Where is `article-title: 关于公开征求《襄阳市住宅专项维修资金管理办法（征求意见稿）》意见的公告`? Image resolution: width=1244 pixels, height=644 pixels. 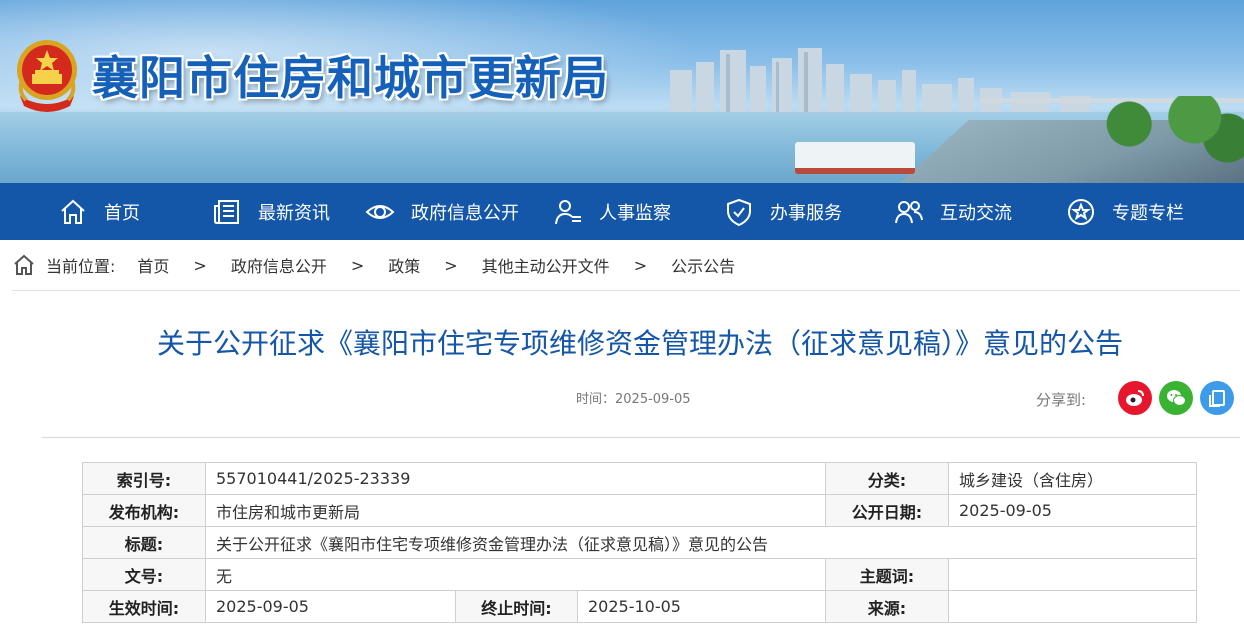
article-title: 关于公开征求《襄阳市住宅专项维修资金管理办法（征求意见稿）》意见的公告 is located at coordinates (639, 343).